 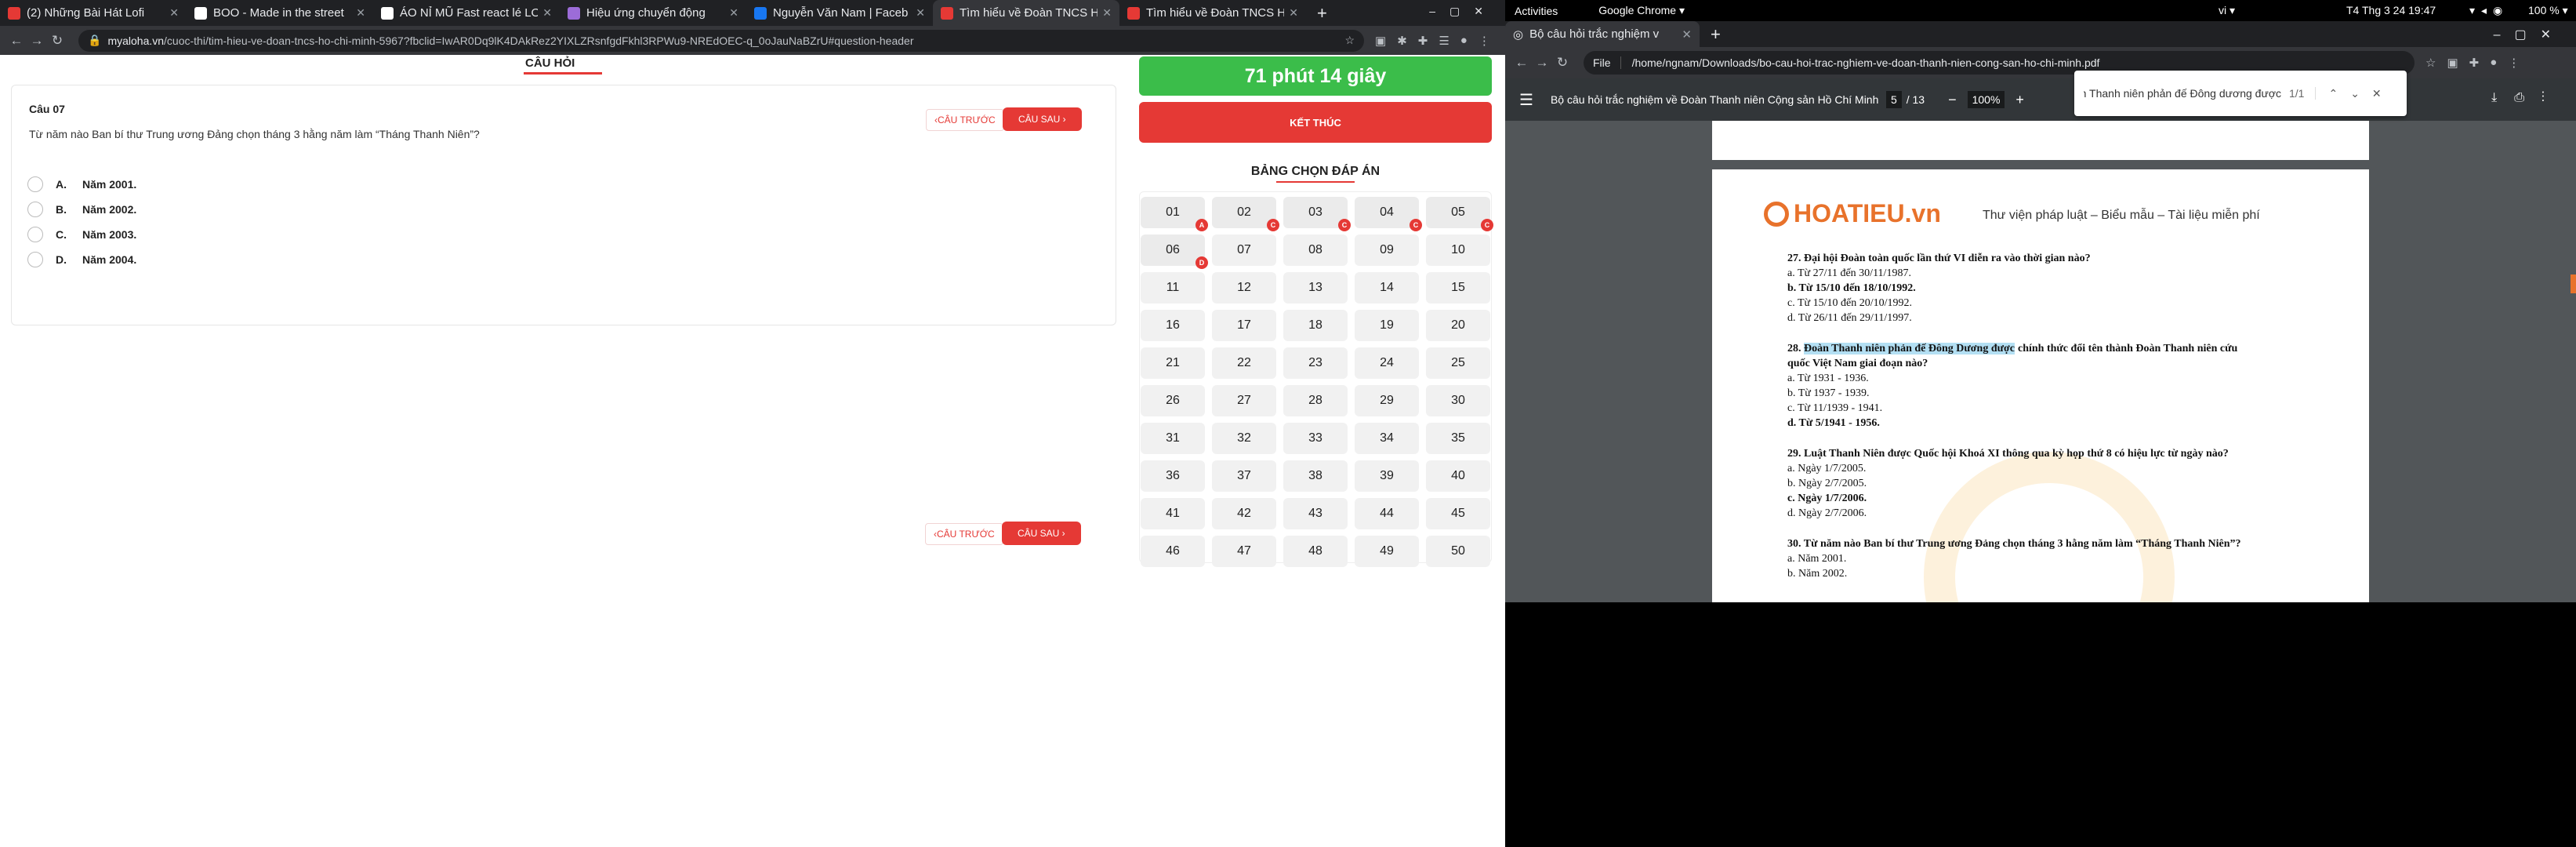 What do you see at coordinates (1316, 400) in the screenshot?
I see `answer-cell: 28` at bounding box center [1316, 400].